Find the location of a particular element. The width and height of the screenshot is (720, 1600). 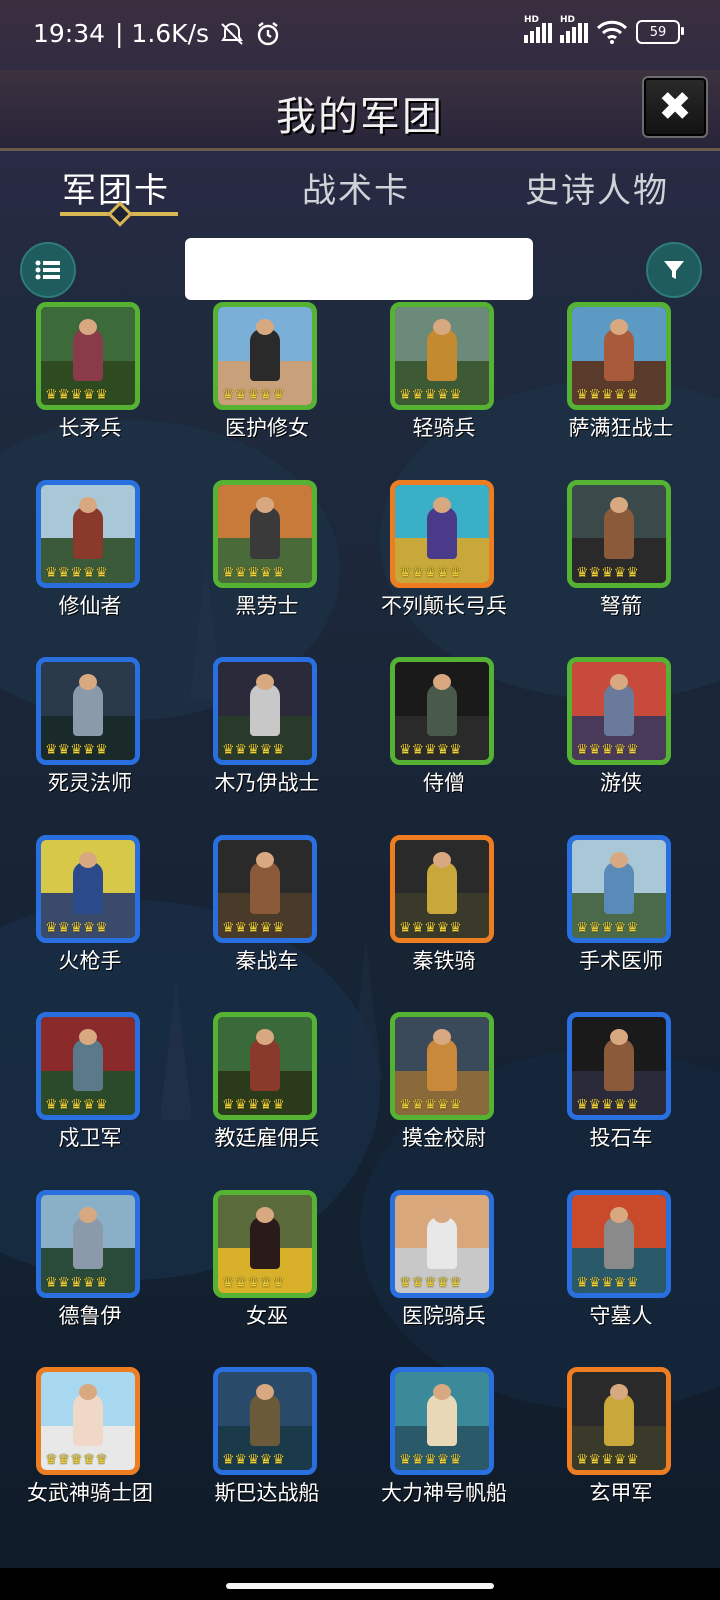

legion-card: ♛♛♛♛♛ 守墓人 is located at coordinates (621, 1274).